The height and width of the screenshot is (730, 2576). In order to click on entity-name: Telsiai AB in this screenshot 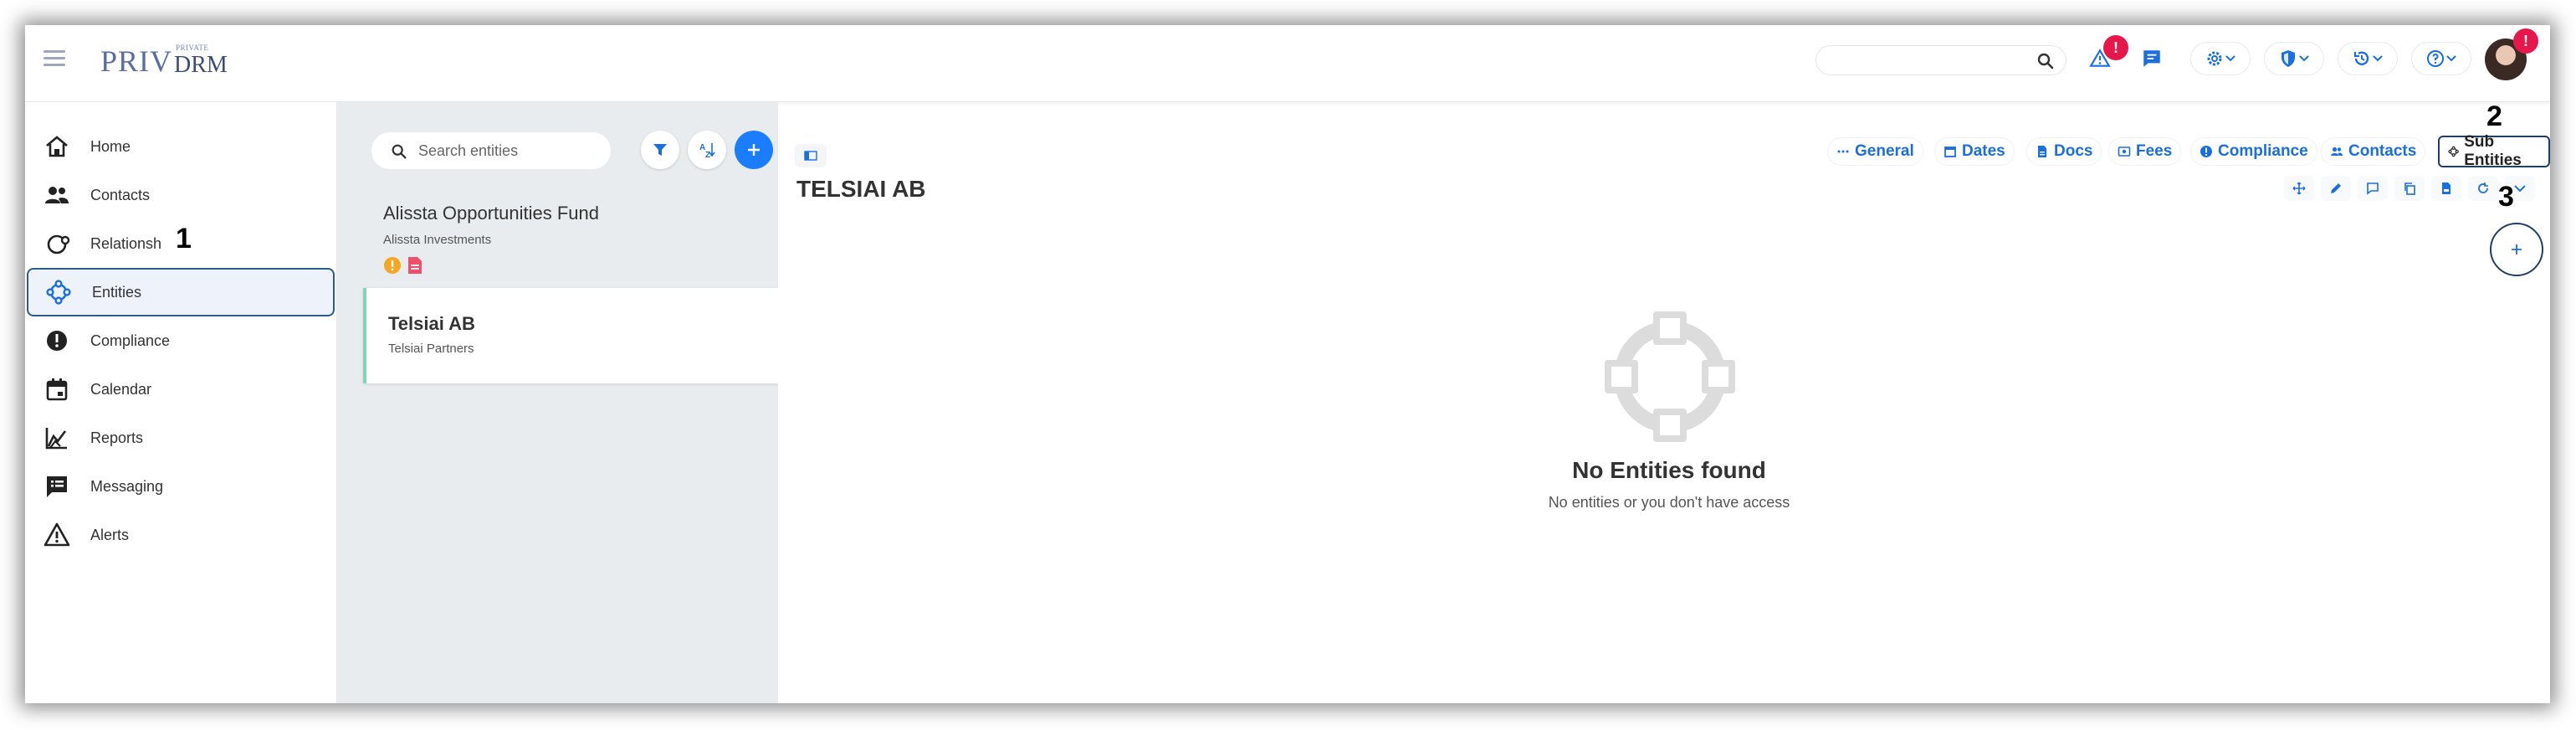, I will do `click(432, 323)`.